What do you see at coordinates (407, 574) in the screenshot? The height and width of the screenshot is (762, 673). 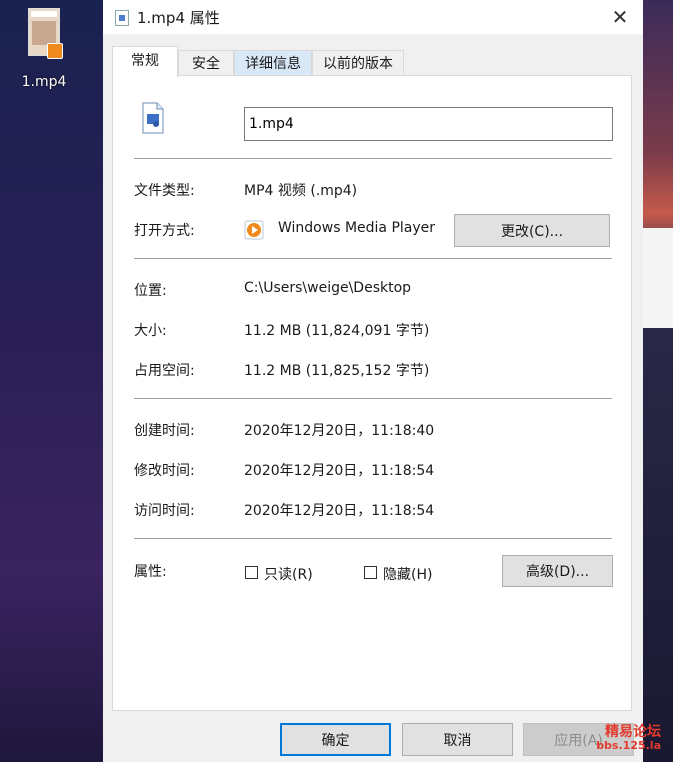 I see `hidden-label: 隐藏(H)` at bounding box center [407, 574].